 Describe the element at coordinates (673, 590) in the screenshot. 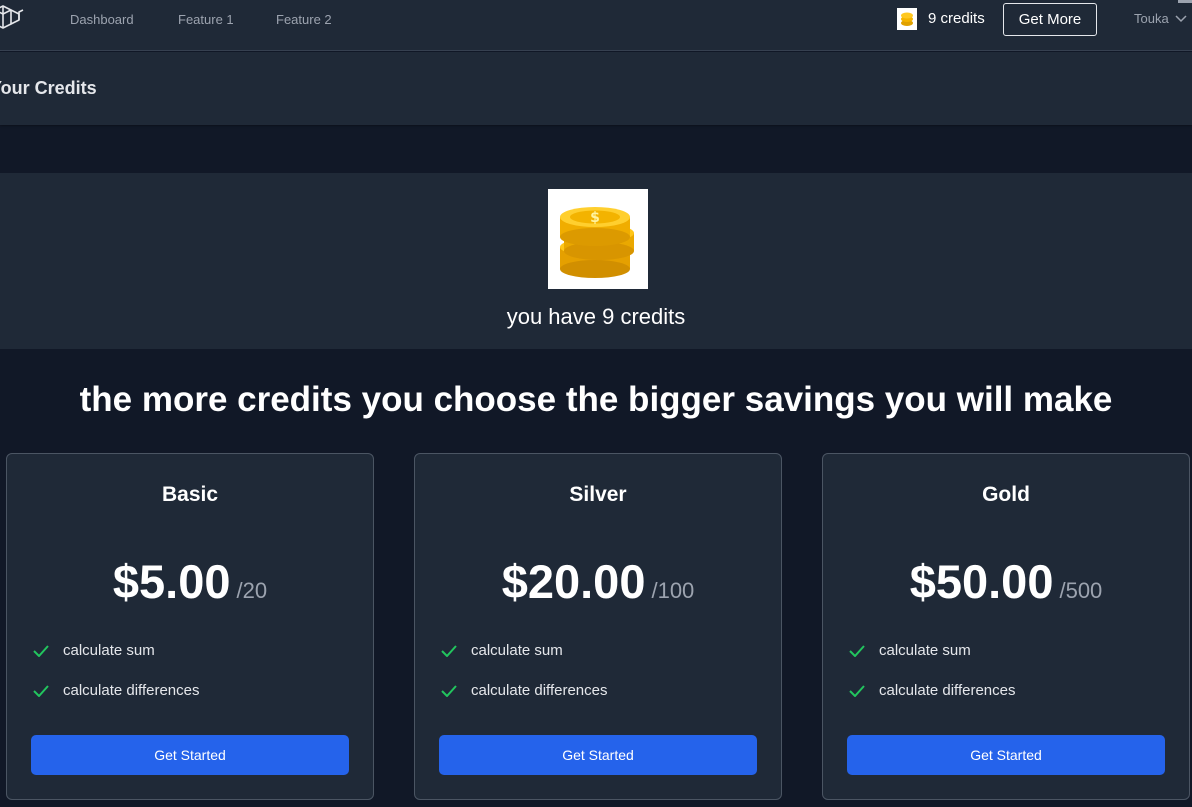

I see `plan-credits: /100` at that location.